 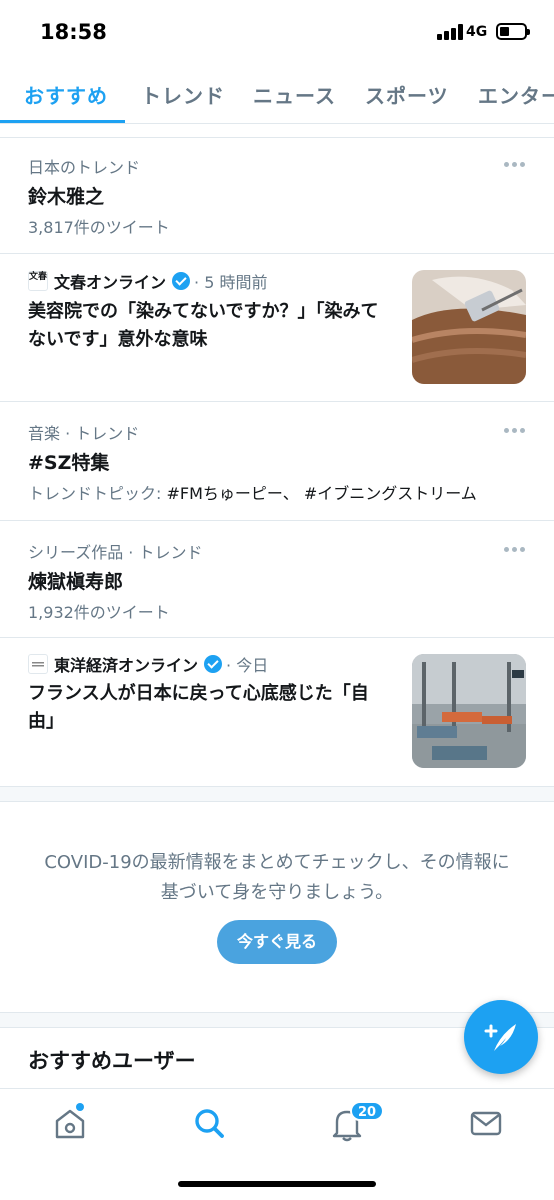 I want to click on tab-trends: トレンド, so click(x=183, y=94).